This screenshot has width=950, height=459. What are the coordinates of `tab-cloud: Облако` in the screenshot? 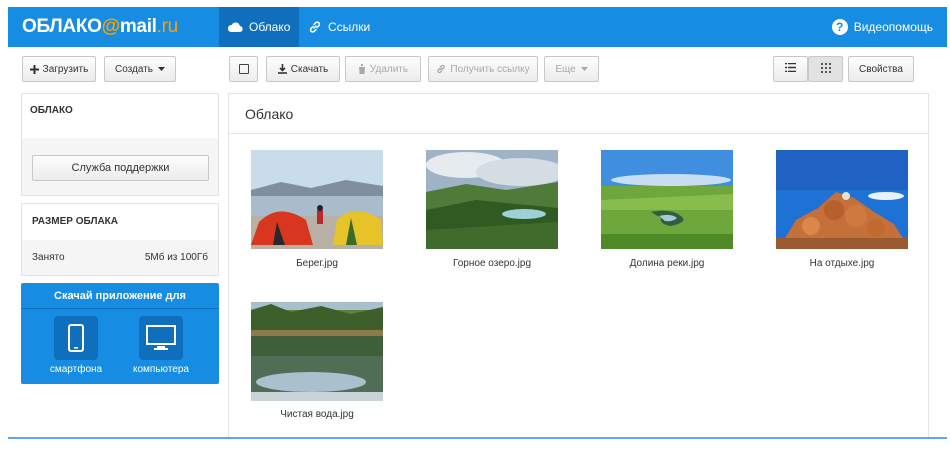 It's located at (259, 27).